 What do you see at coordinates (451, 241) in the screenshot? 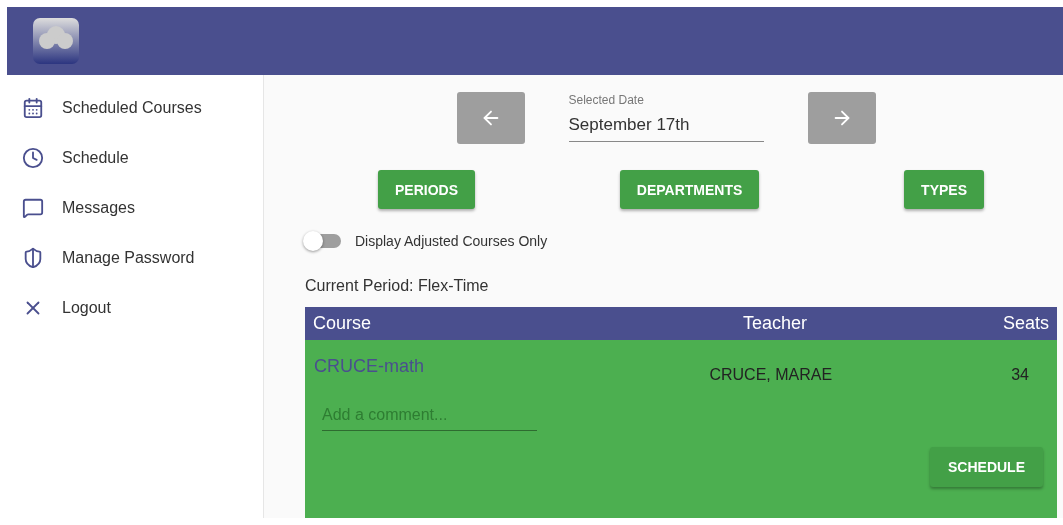
I see `toggle-label: Display Adjusted Courses Only` at bounding box center [451, 241].